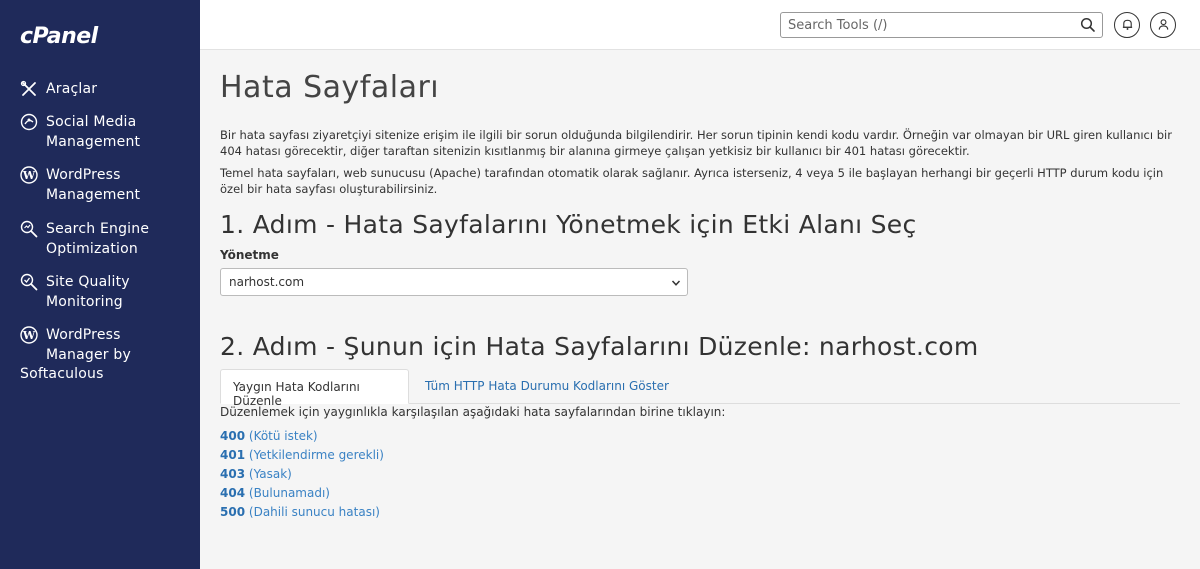 Image resolution: width=1200 pixels, height=569 pixels. I want to click on seo-search-icon, so click(29, 229).